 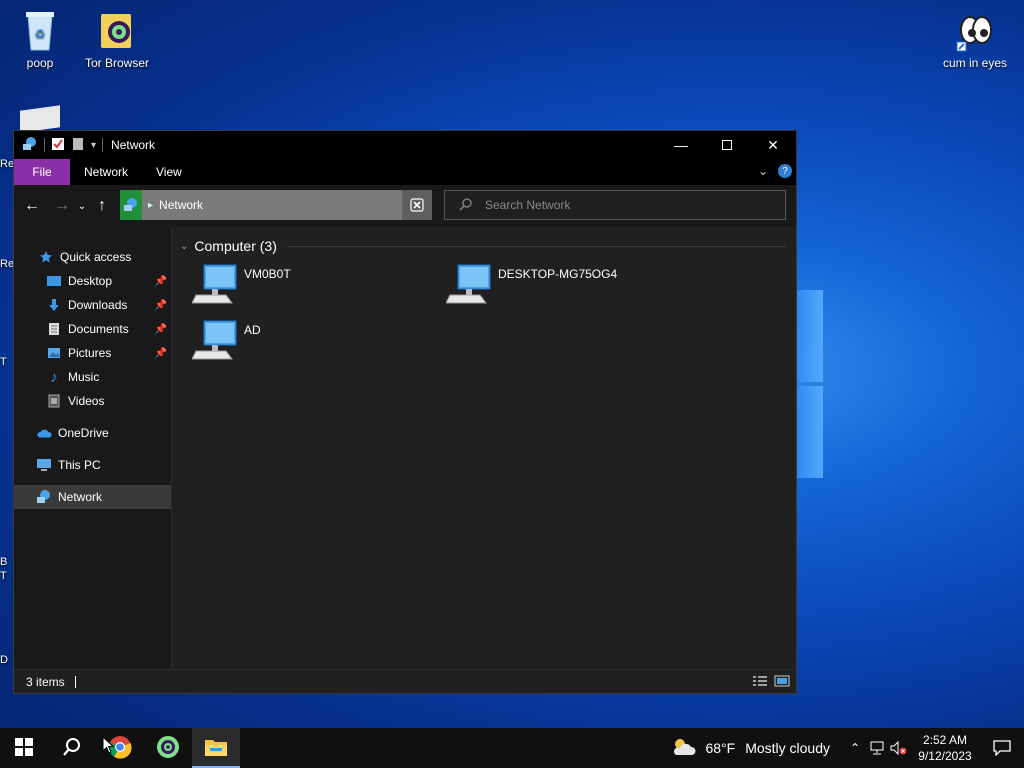 I want to click on notifications-icon, so click(x=1002, y=748).